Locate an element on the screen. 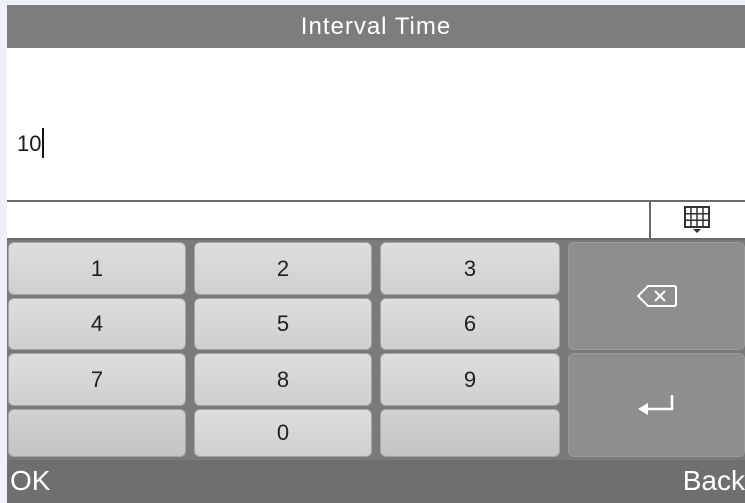  ok-softkey: OK is located at coordinates (30, 481).